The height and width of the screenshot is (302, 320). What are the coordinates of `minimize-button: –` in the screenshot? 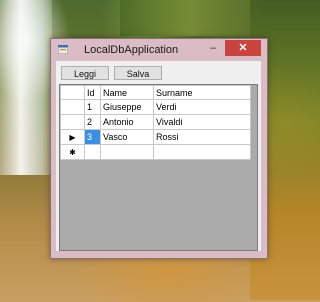 It's located at (213, 49).